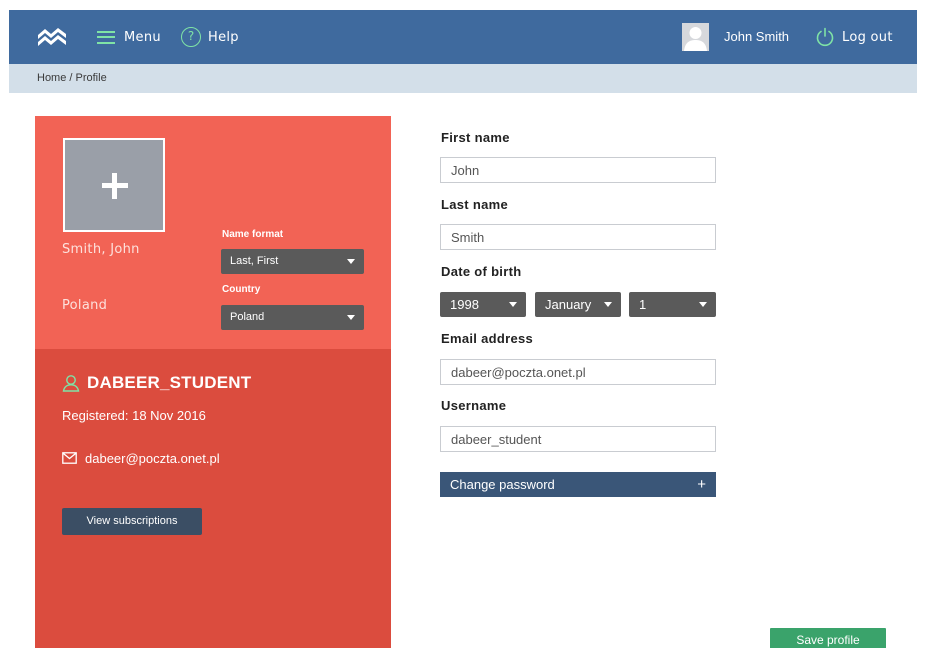  What do you see at coordinates (52, 37) in the screenshot?
I see `logo-icon` at bounding box center [52, 37].